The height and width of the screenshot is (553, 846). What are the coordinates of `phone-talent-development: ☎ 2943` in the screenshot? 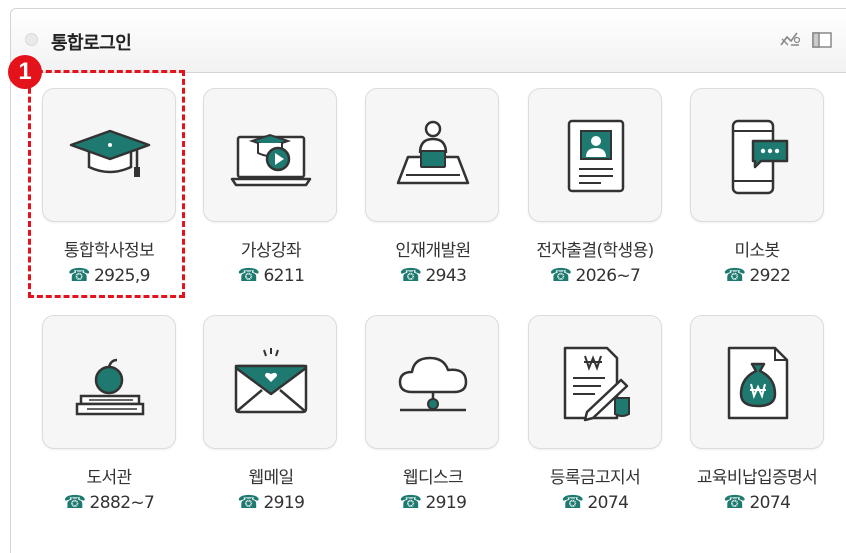 It's located at (433, 275).